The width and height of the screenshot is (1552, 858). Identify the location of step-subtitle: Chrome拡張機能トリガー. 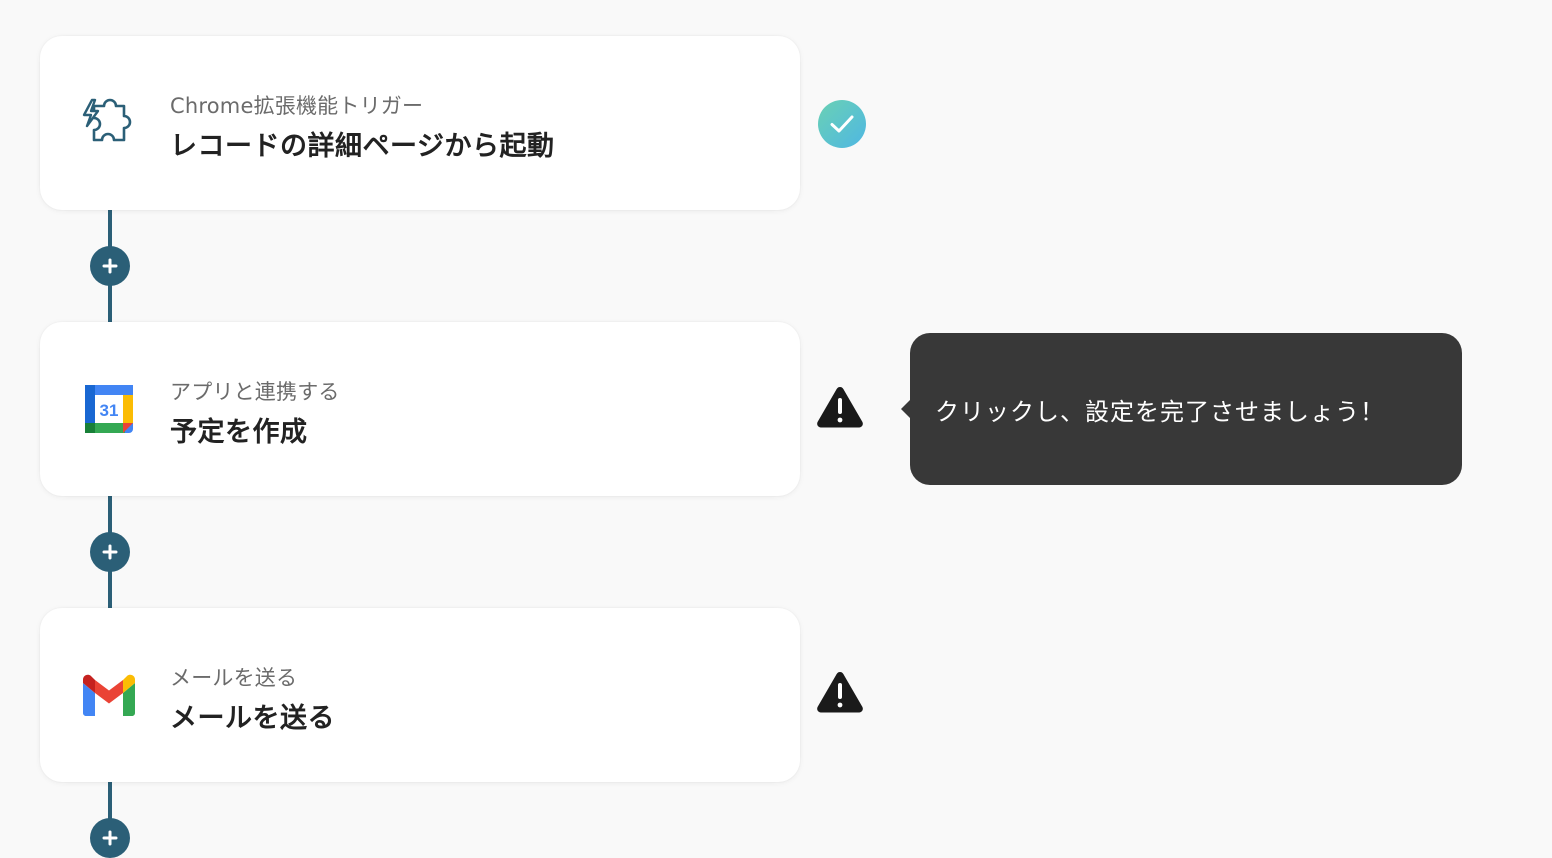
(297, 106).